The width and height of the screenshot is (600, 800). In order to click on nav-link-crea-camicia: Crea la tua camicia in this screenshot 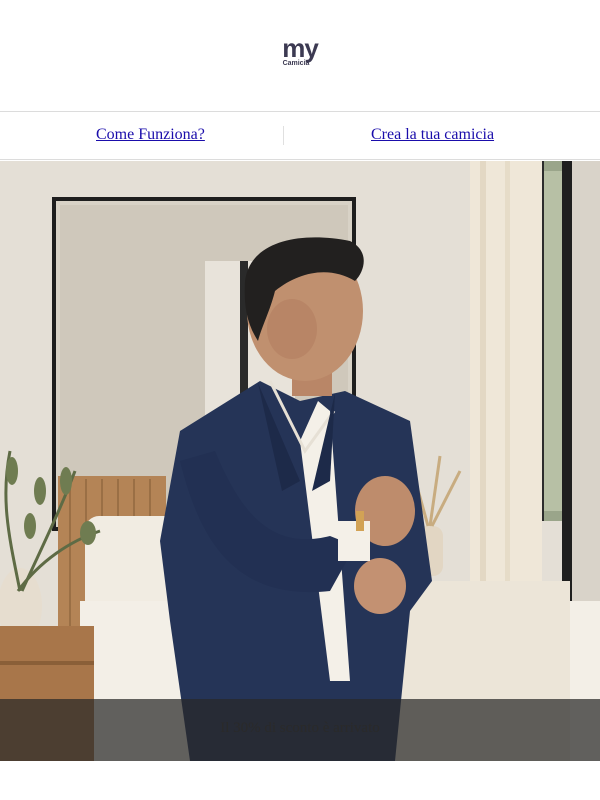, I will do `click(432, 135)`.